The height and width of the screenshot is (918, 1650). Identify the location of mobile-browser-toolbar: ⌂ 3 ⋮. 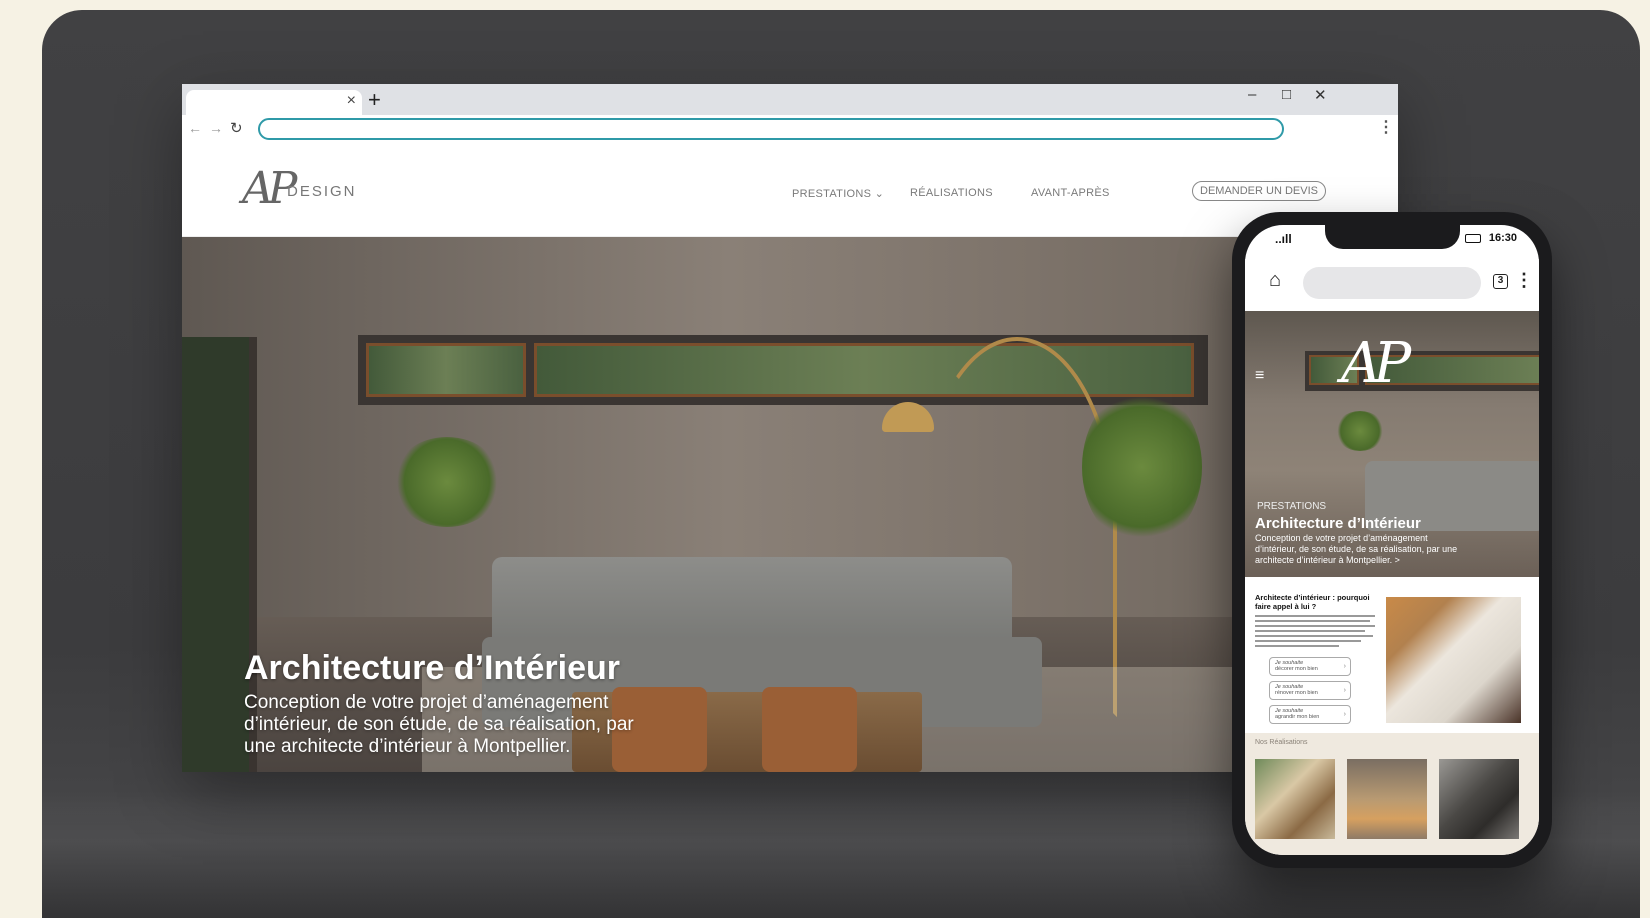
(1392, 281).